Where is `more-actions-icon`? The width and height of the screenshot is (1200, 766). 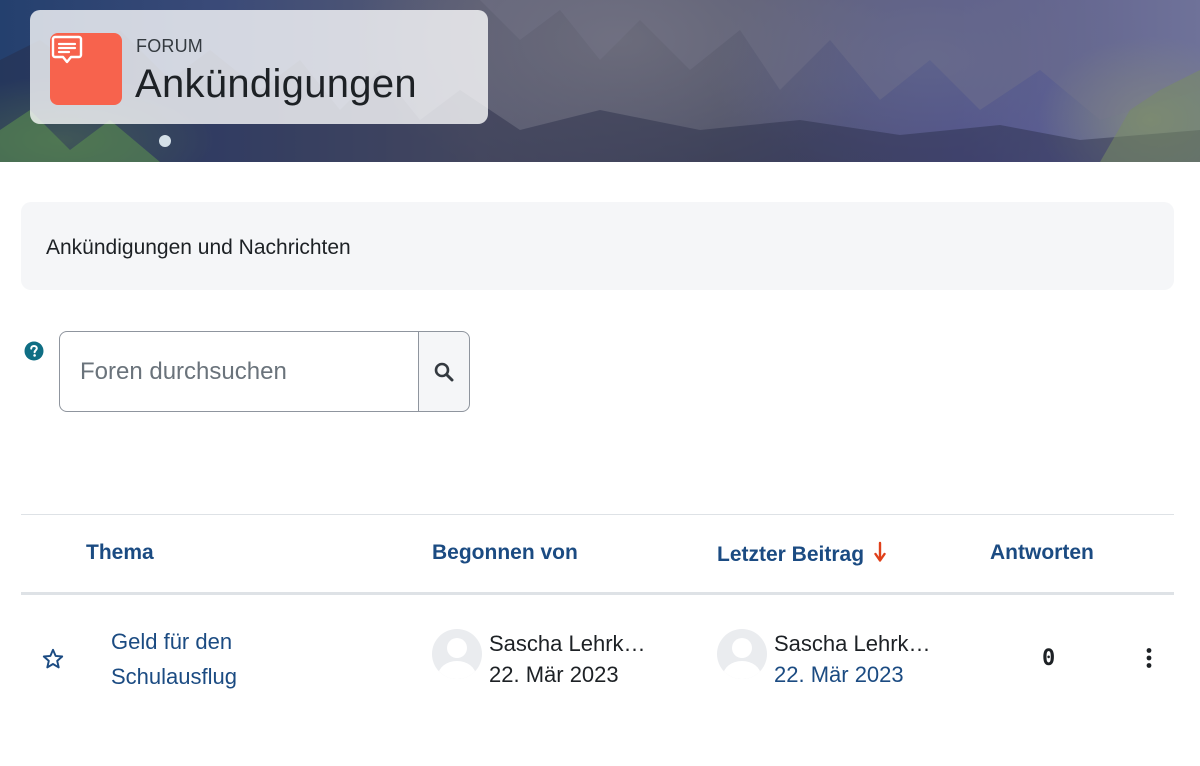
more-actions-icon is located at coordinates (1149, 658).